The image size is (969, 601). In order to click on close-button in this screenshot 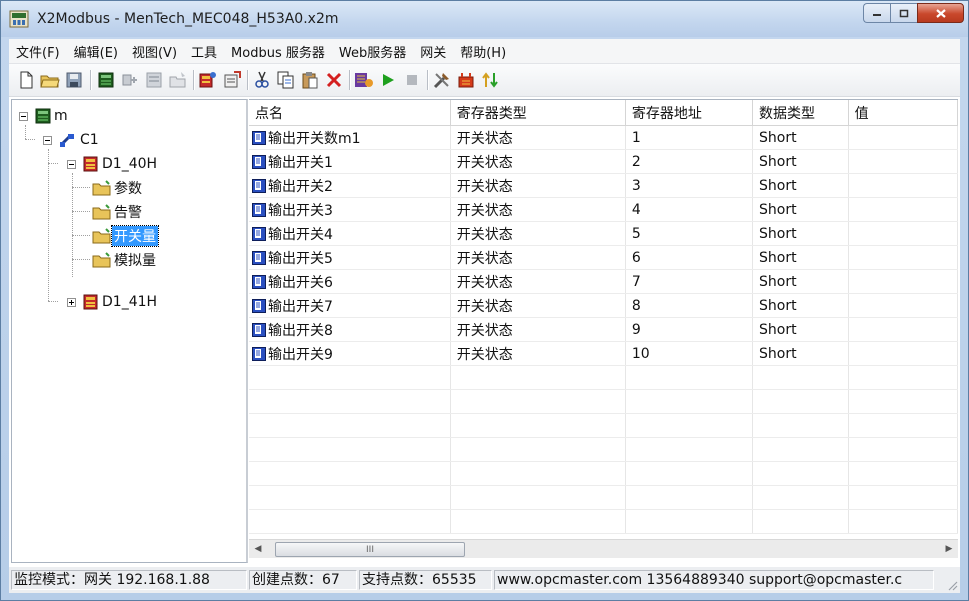, I will do `click(940, 13)`.